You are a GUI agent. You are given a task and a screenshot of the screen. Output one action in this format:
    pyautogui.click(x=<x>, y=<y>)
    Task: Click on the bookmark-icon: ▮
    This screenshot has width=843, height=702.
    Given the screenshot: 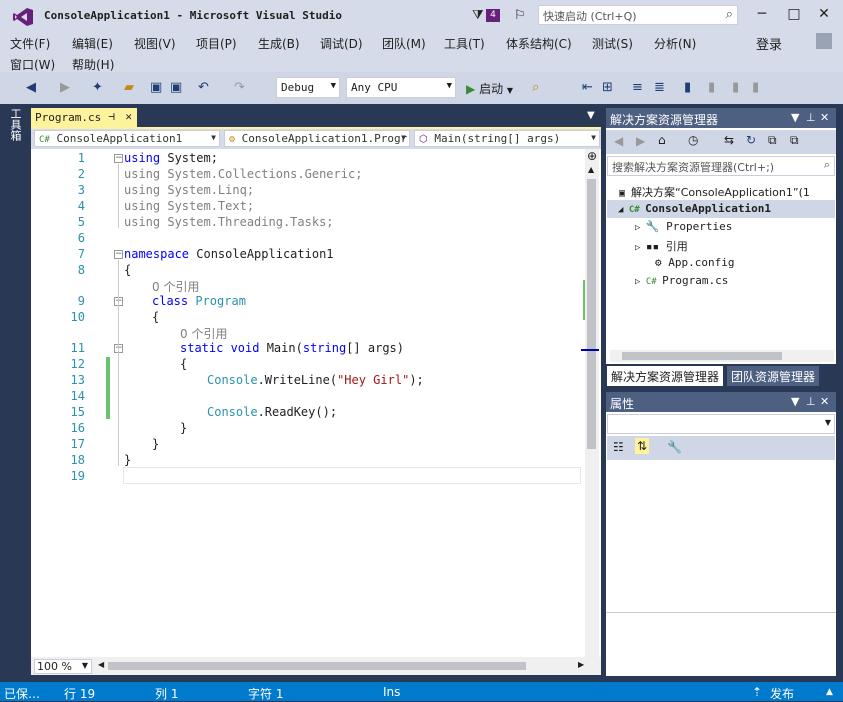 What is the action you would take?
    pyautogui.click(x=687, y=87)
    